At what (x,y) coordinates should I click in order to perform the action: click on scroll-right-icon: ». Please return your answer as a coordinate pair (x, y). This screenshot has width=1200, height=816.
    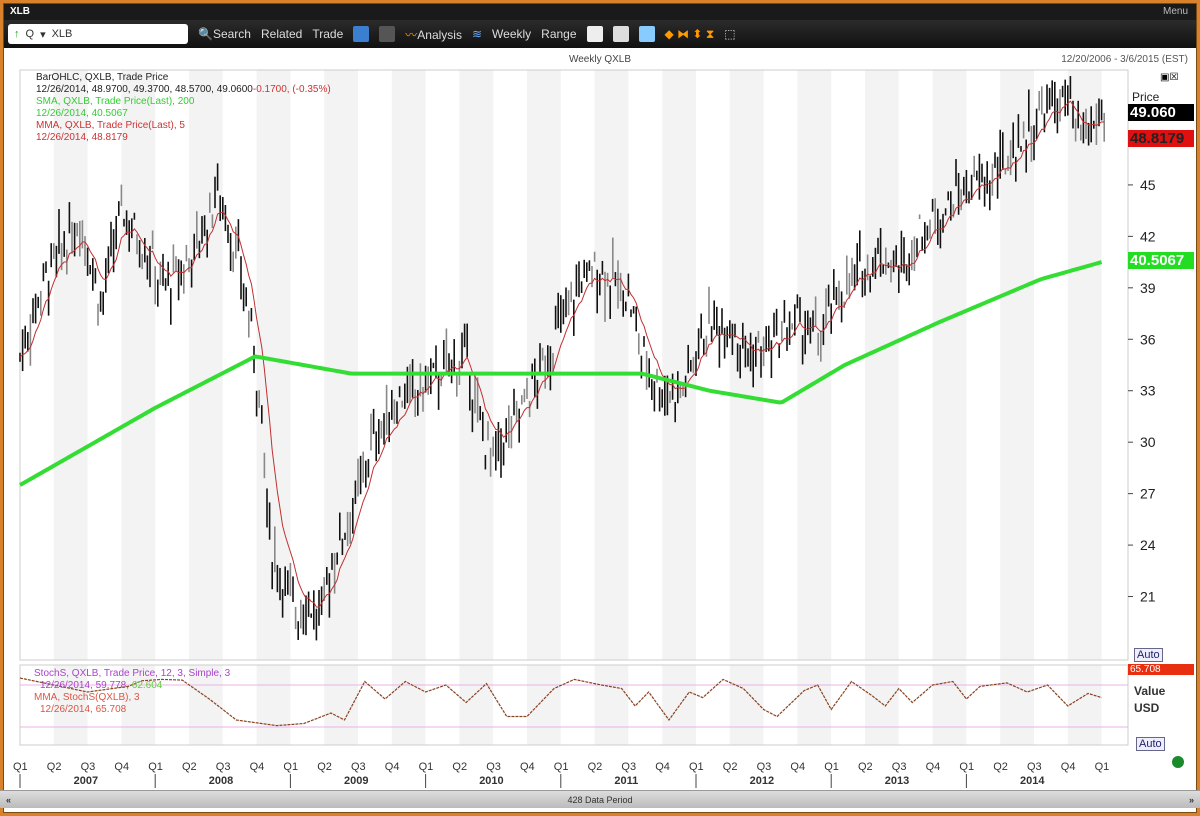
    Looking at the image, I should click on (1191, 800).